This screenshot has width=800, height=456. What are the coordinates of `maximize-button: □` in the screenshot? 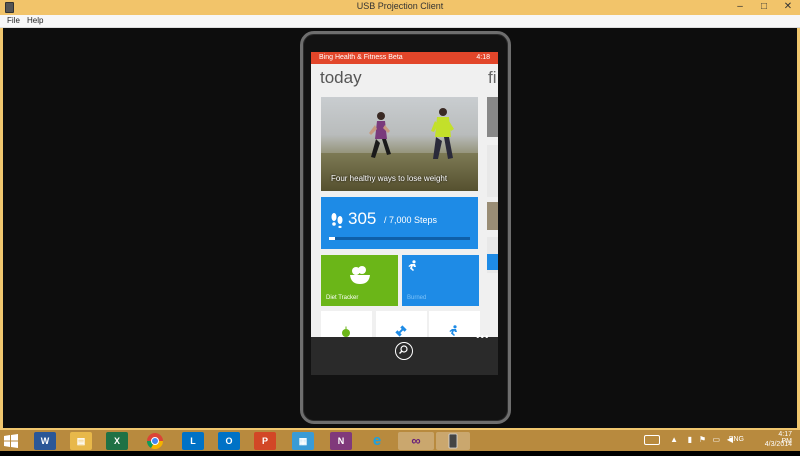 It's located at (764, 6).